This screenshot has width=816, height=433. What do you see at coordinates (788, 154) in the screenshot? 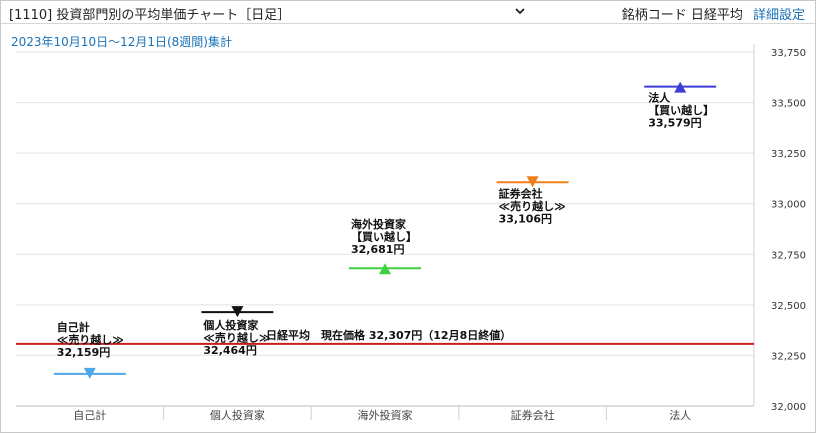
I see `y-tick-label: 33,250` at bounding box center [788, 154].